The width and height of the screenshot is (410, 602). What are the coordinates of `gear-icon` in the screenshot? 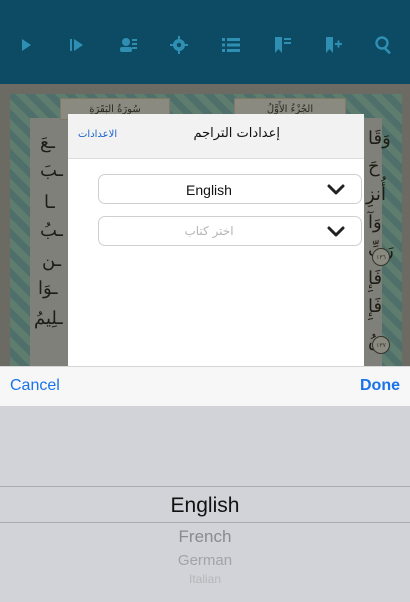 It's located at (179, 45).